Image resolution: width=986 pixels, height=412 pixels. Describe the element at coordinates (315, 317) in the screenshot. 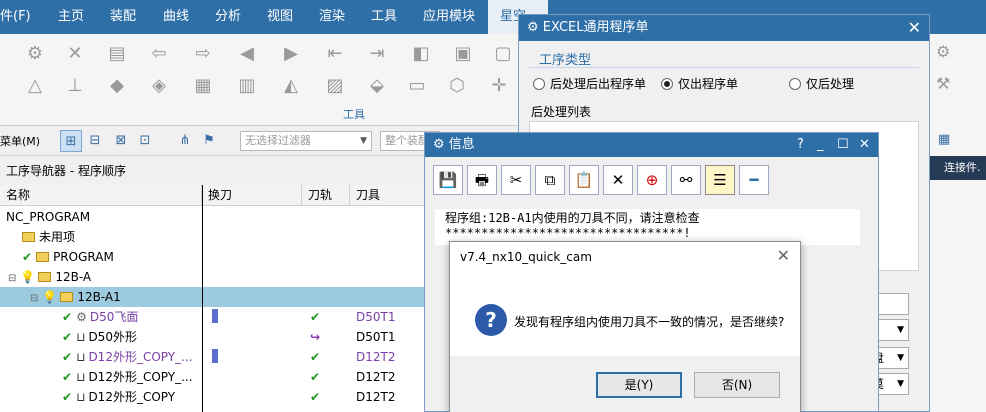

I see `toolpath-ok-icon: ✔` at that location.